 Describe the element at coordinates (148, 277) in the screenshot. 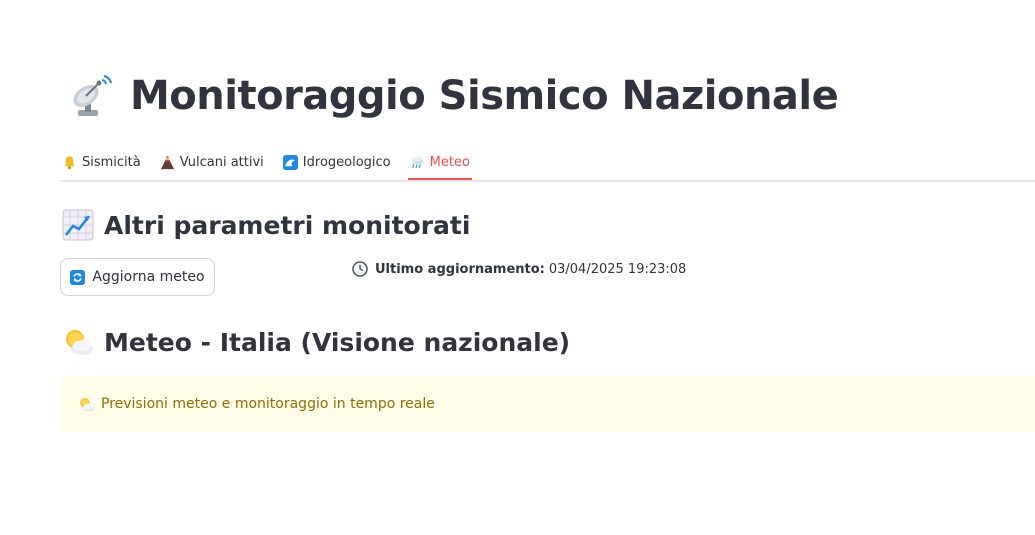

I see `refresh-button-label: Aggiorna meteo` at that location.